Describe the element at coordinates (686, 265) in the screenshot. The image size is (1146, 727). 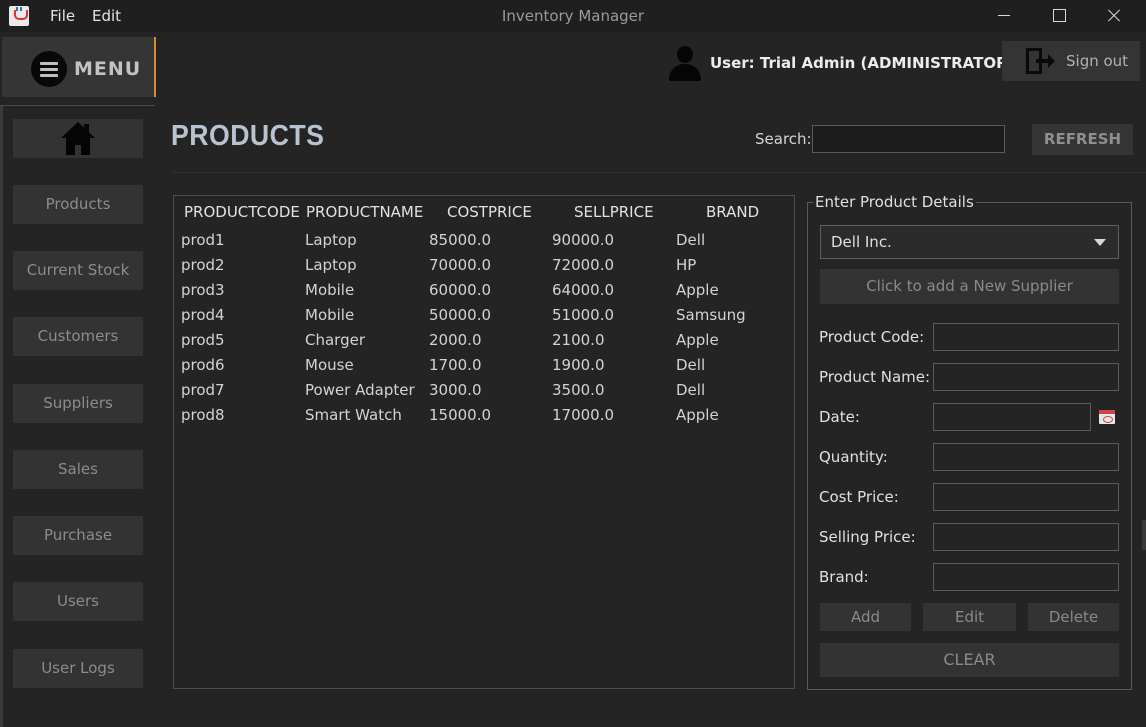
I see `cell-brand: HP` at that location.